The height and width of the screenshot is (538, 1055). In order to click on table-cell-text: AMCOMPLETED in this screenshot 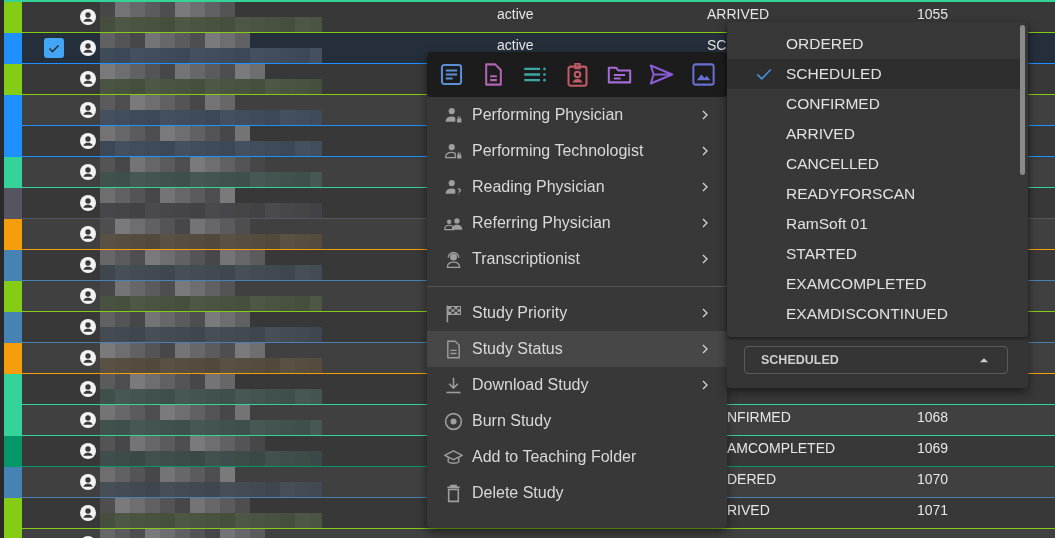, I will do `click(781, 447)`.